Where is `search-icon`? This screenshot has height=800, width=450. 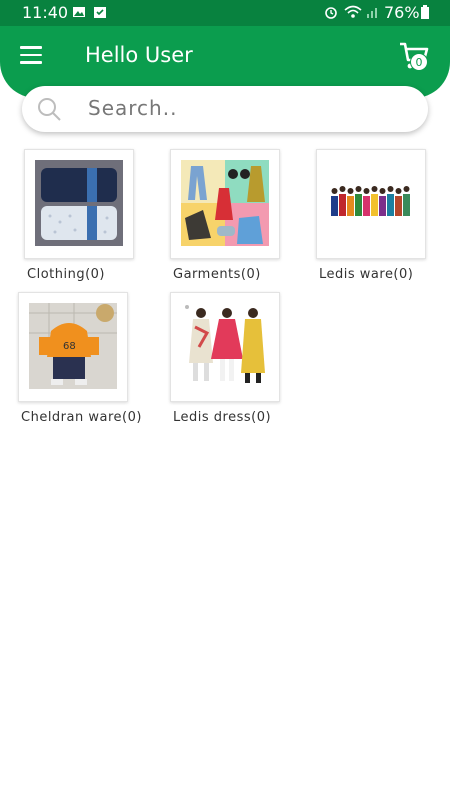 search-icon is located at coordinates (49, 109).